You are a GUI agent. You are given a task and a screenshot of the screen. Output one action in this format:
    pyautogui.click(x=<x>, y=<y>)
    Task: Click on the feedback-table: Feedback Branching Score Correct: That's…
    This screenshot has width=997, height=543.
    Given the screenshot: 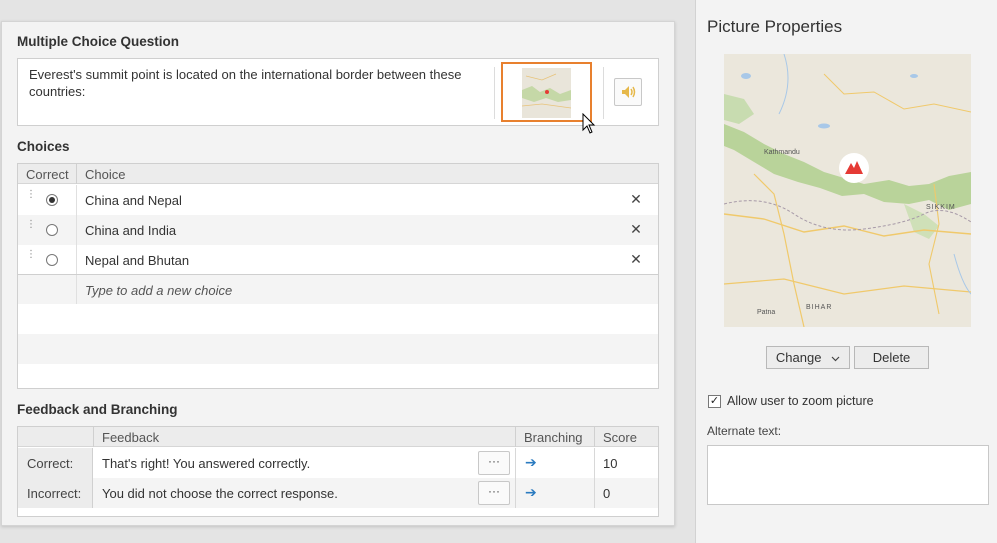 What is the action you would take?
    pyautogui.click(x=338, y=471)
    